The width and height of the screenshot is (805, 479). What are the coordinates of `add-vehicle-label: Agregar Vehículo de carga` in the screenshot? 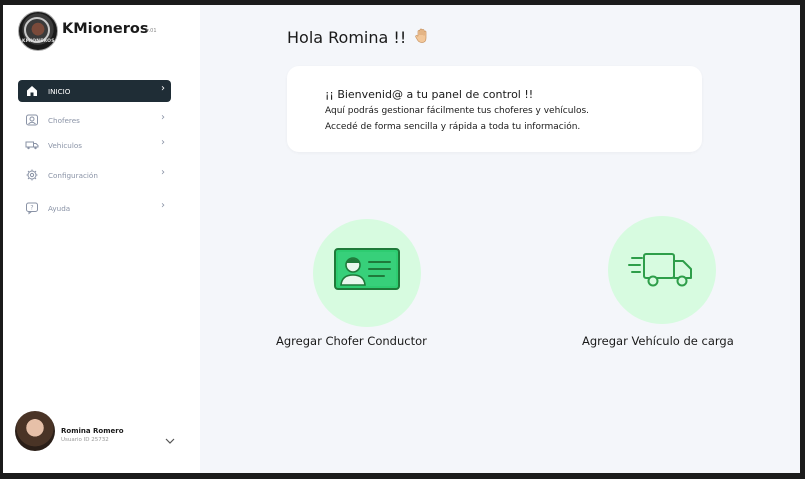 It's located at (658, 341).